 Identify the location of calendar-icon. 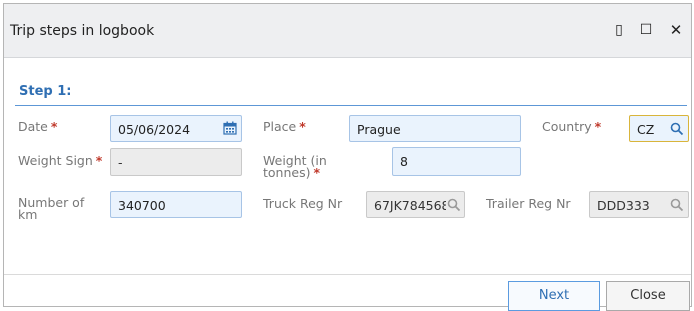
(230, 128).